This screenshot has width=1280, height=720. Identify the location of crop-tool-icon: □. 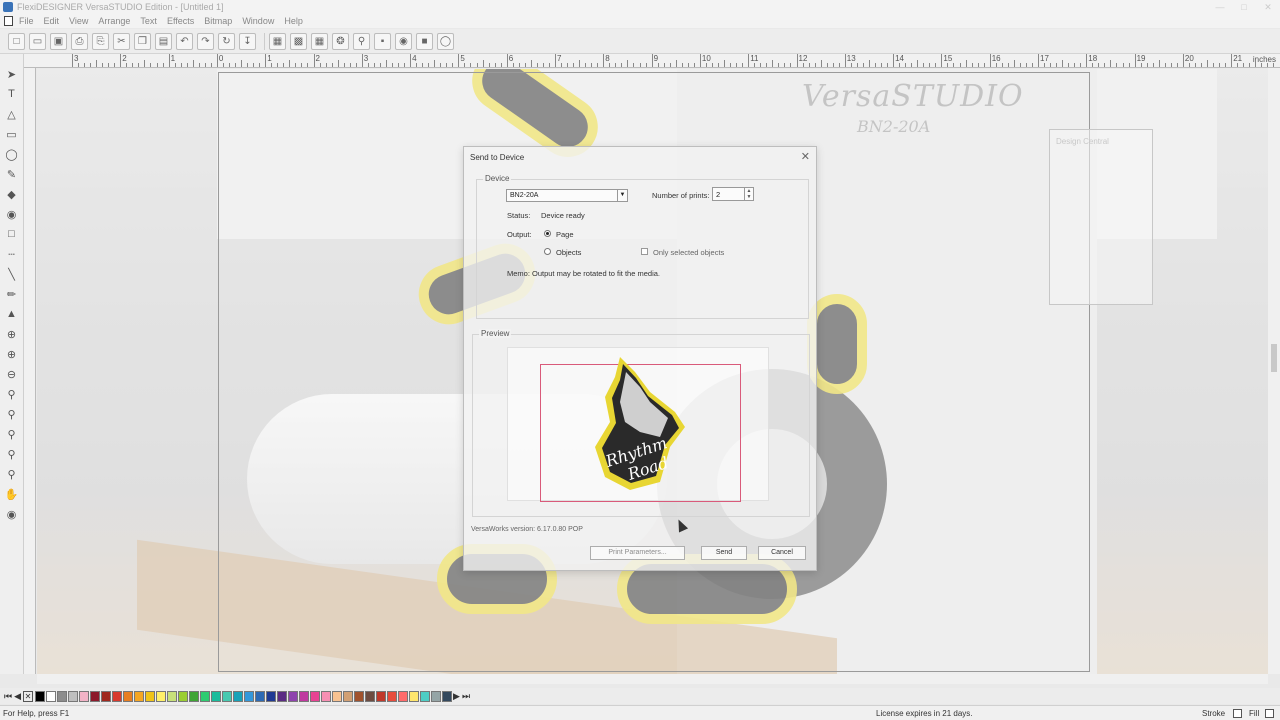
(12, 234).